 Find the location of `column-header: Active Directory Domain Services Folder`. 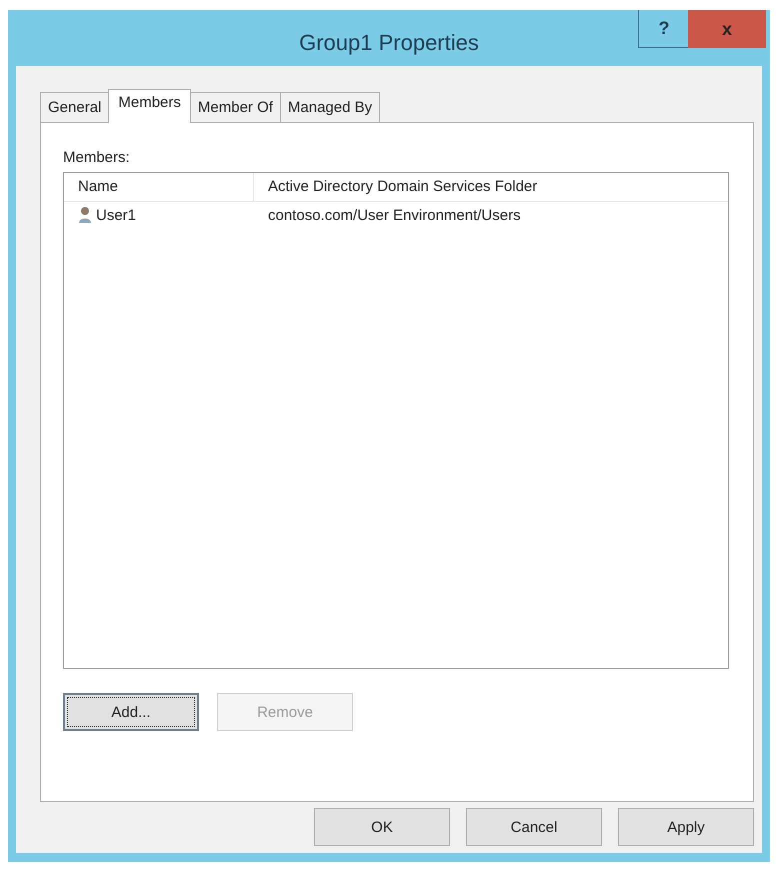

column-header: Active Directory Domain Services Folder is located at coordinates (396, 187).